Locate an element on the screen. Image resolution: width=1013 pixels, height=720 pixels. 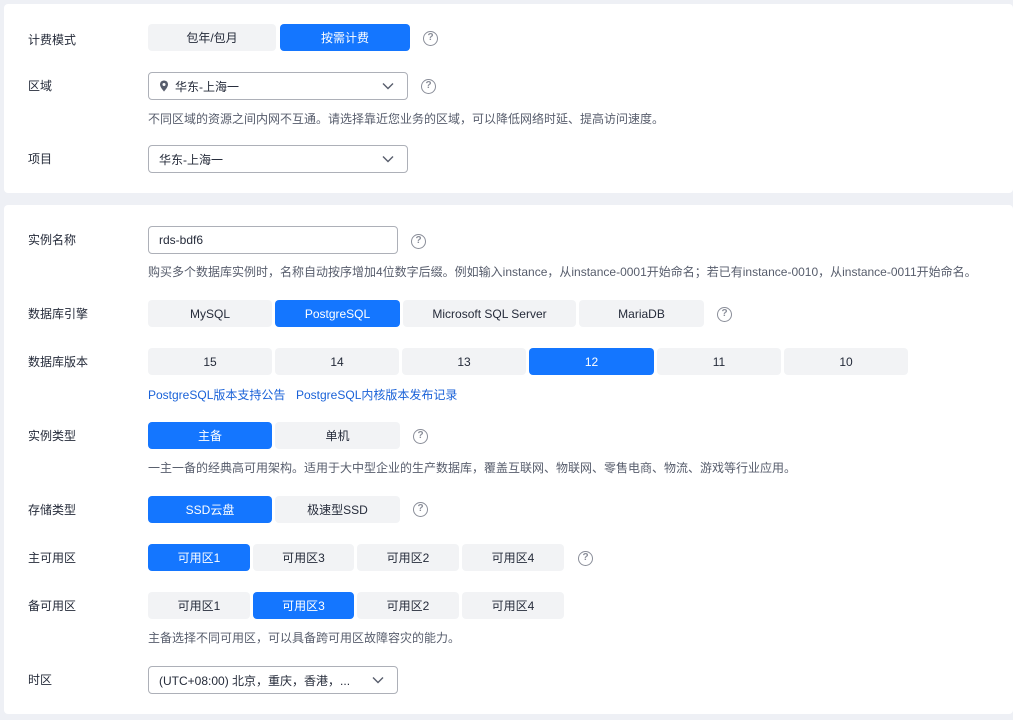
standby-az-option-4: 可用区4 is located at coordinates (513, 605).